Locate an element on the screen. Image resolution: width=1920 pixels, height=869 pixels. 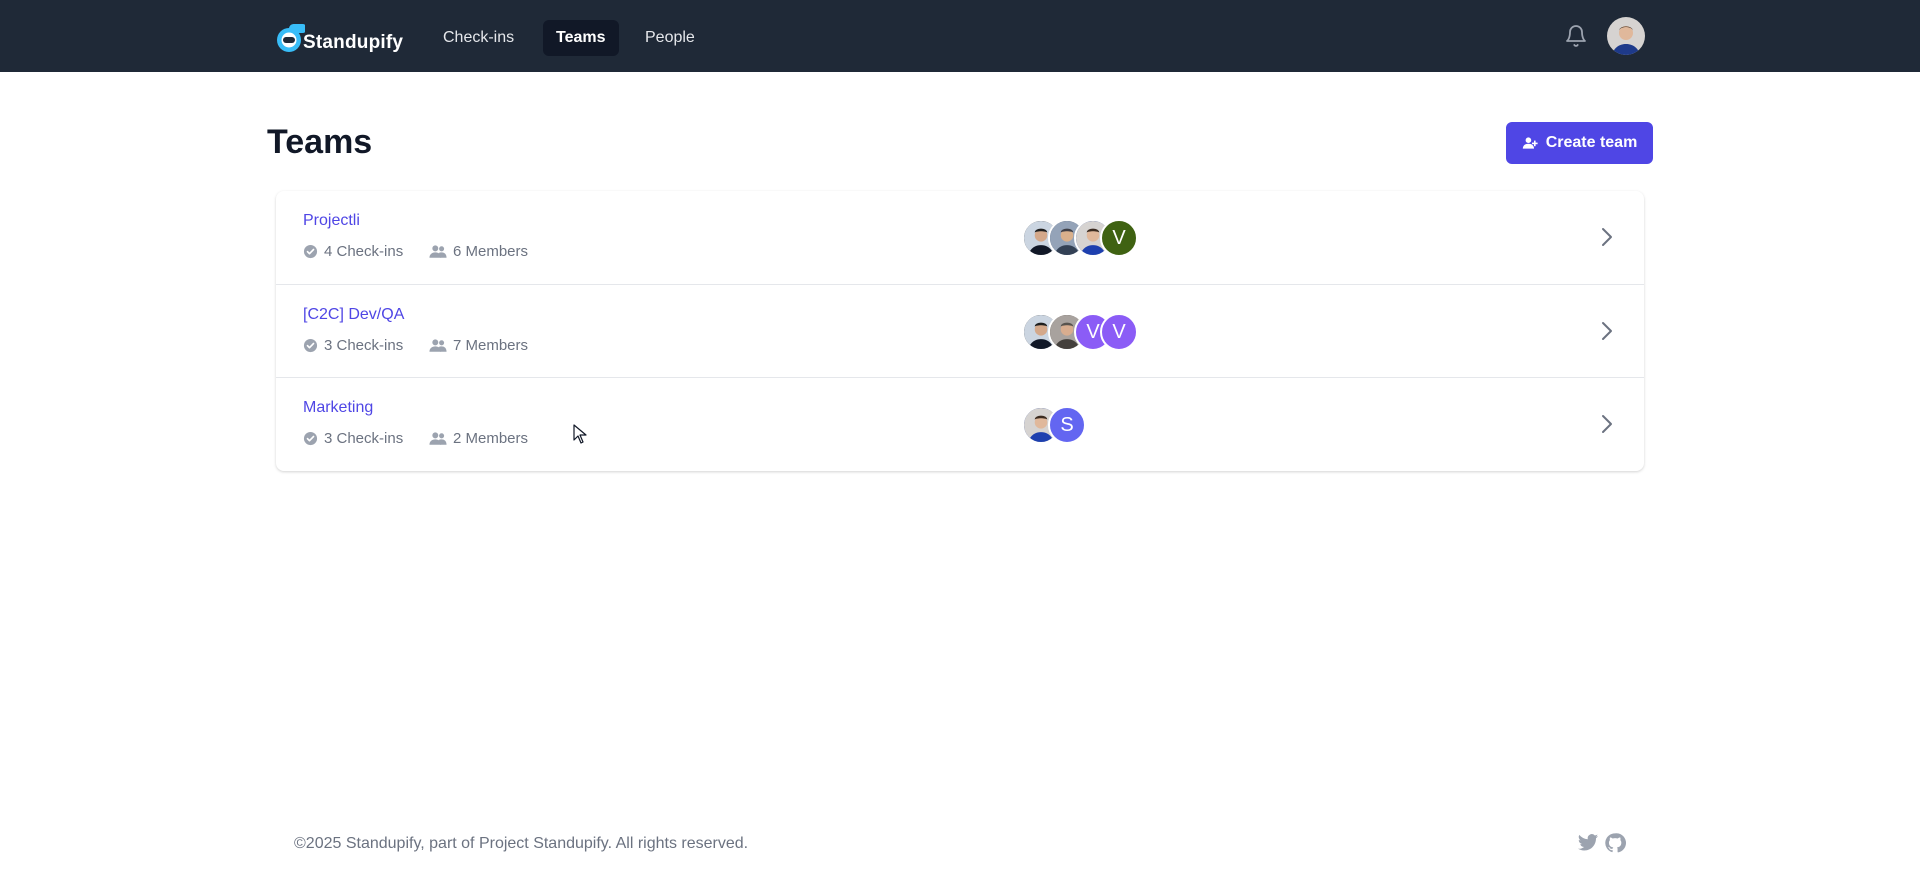
user-avatar is located at coordinates (1626, 36).